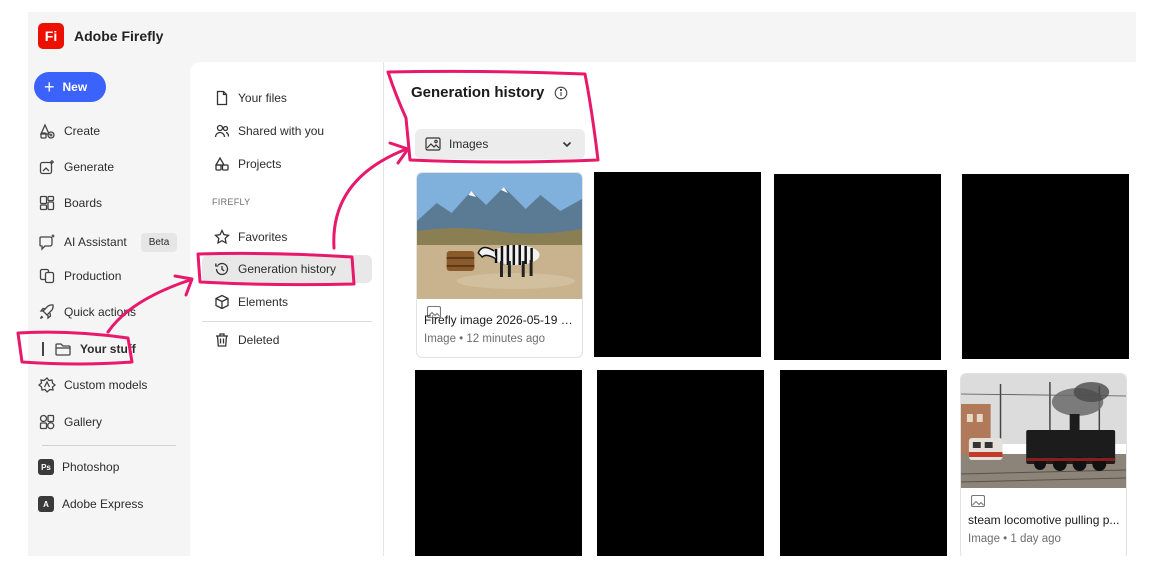 The width and height of the screenshot is (1158, 588). Describe the element at coordinates (567, 144) in the screenshot. I see `chevron-down-icon` at that location.